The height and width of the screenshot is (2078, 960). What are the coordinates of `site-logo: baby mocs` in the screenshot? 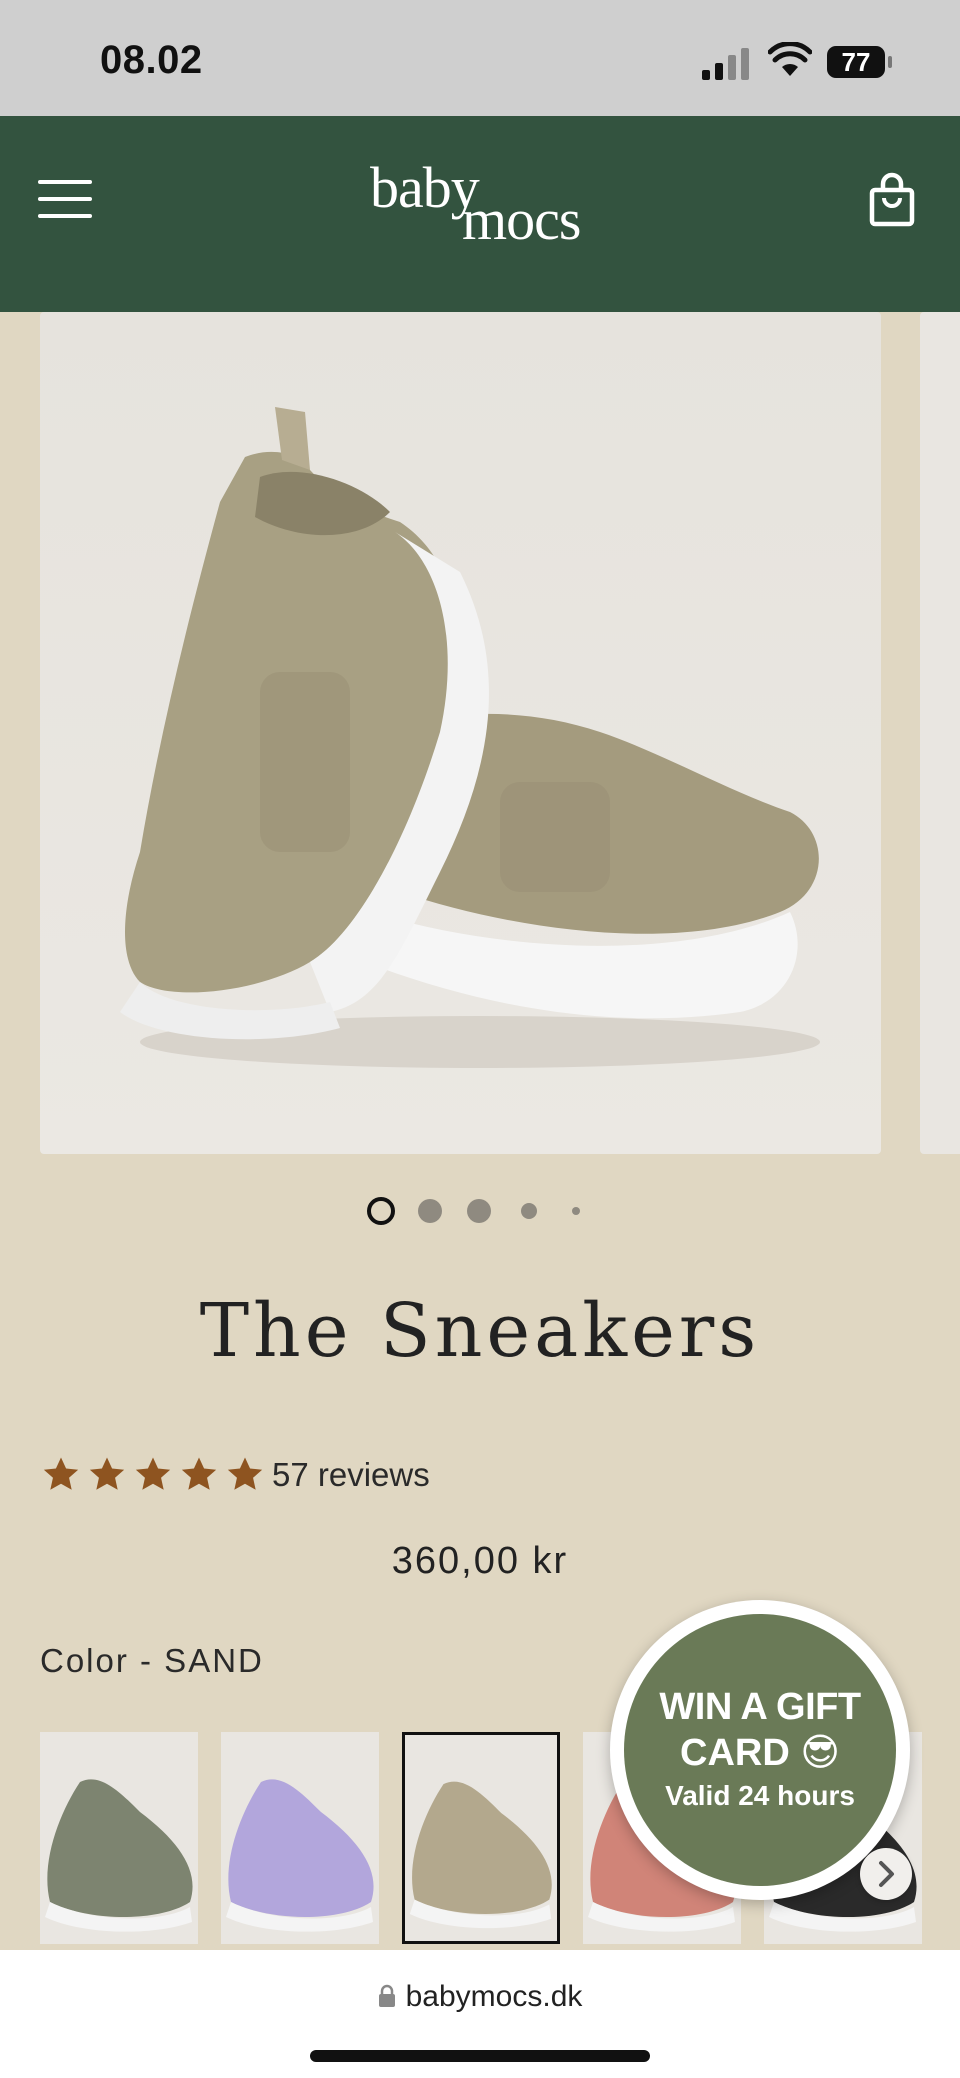 It's located at (480, 204).